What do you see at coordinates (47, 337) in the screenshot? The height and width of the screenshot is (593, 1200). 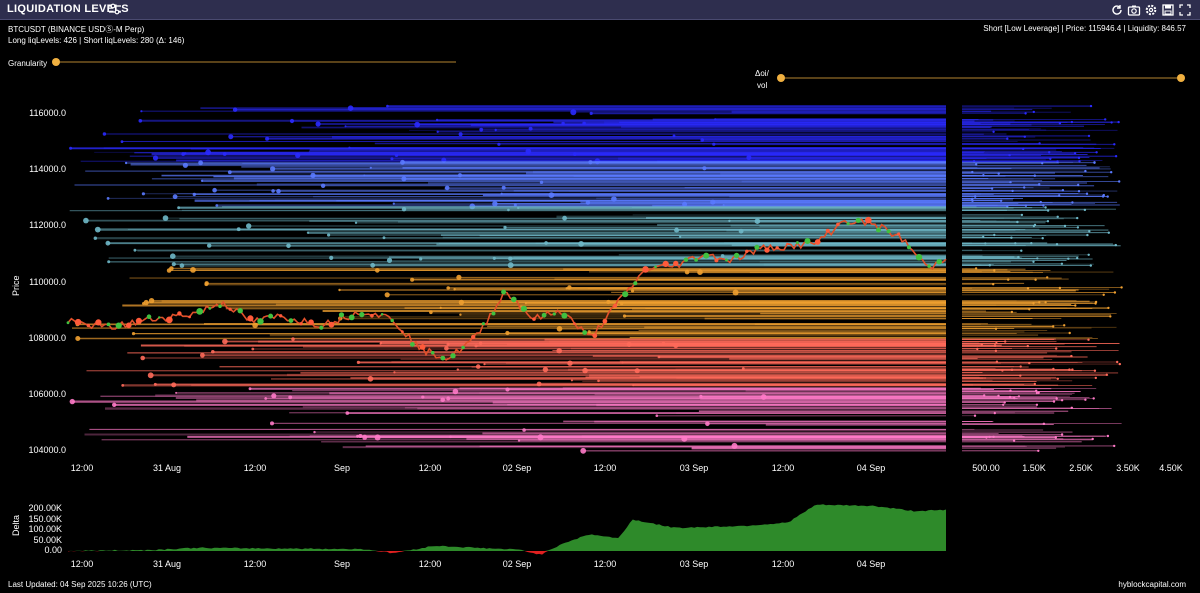 I see `price-tick-label: 108000.0` at bounding box center [47, 337].